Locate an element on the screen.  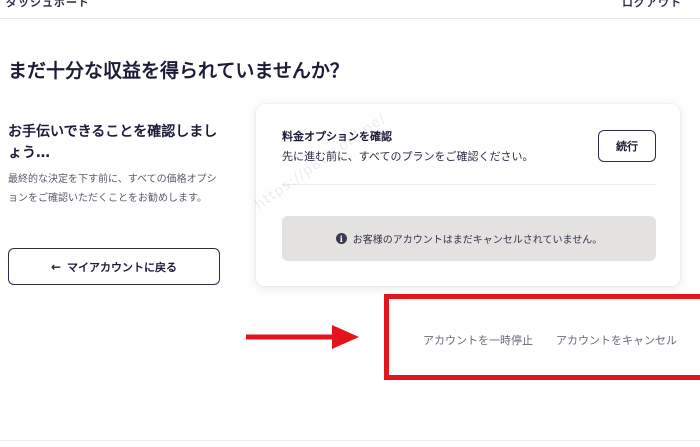
red-arrow-annotation is located at coordinates (302, 337).